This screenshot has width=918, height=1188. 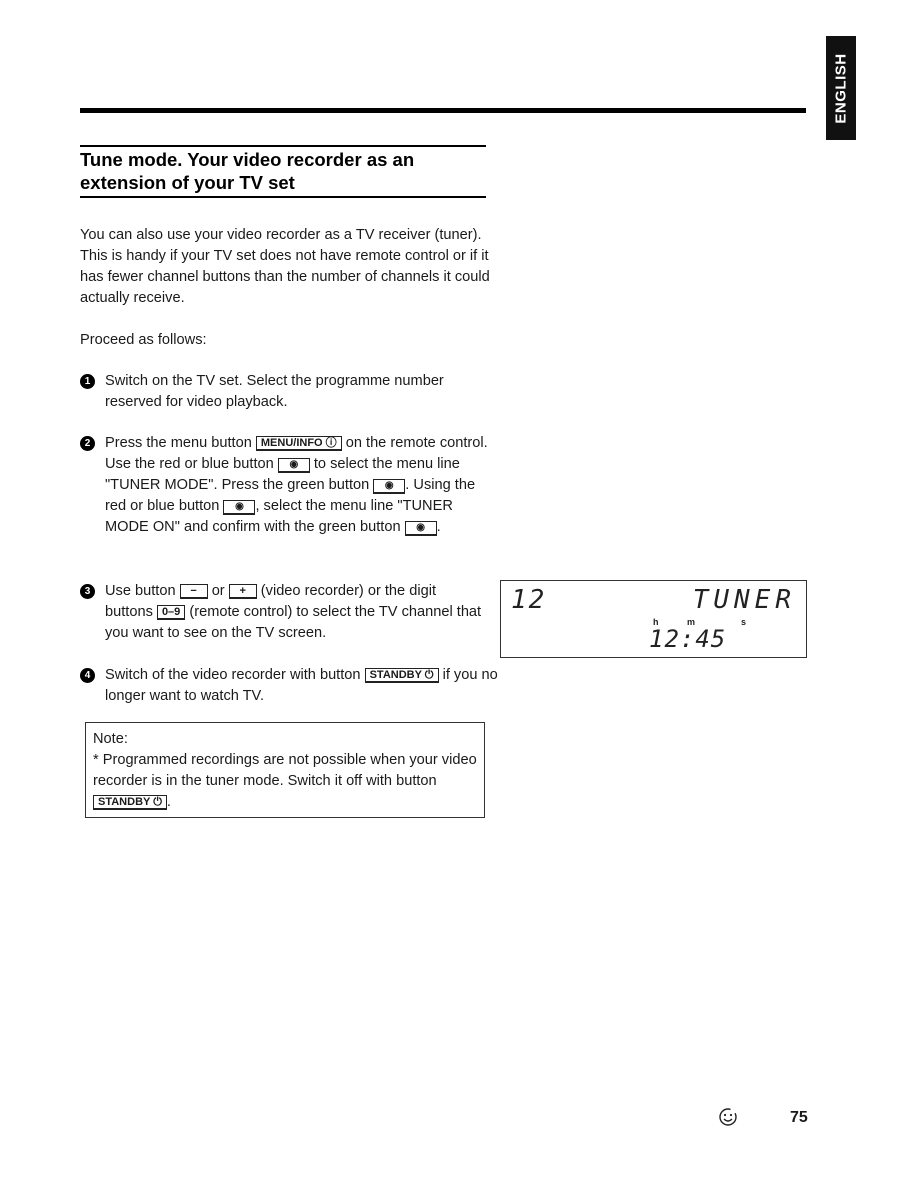 What do you see at coordinates (193, 591) in the screenshot?
I see `minus-key: −` at bounding box center [193, 591].